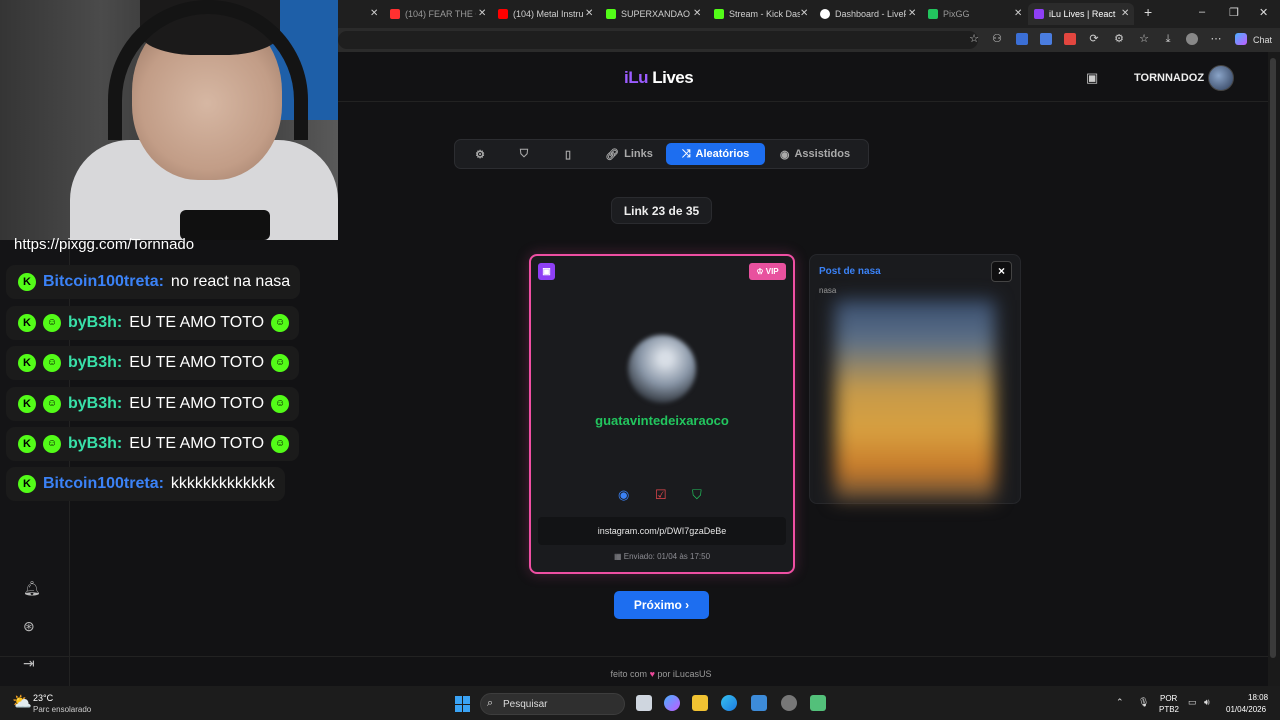 This screenshot has width=1280, height=720. What do you see at coordinates (1234, 12) in the screenshot?
I see `restore-icon: ❐` at bounding box center [1234, 12].